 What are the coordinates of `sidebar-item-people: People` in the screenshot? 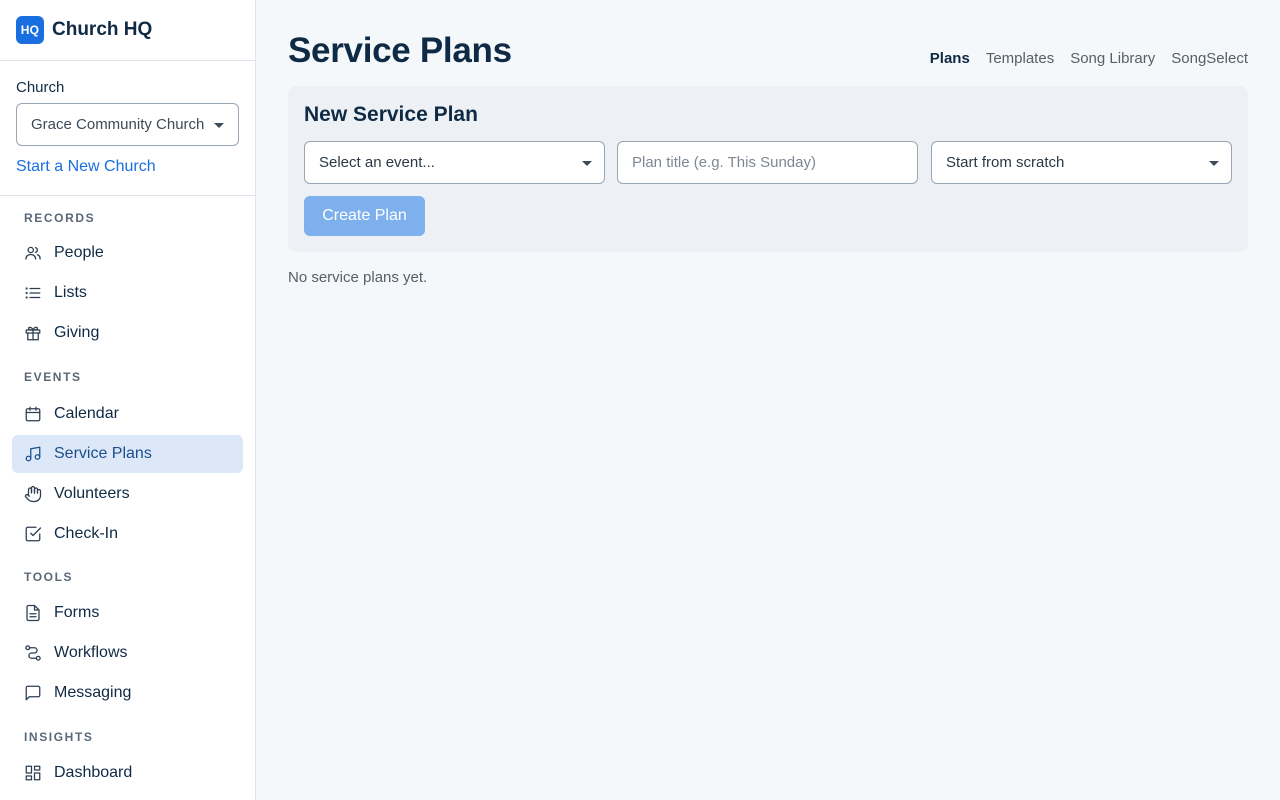 It's located at (127, 253).